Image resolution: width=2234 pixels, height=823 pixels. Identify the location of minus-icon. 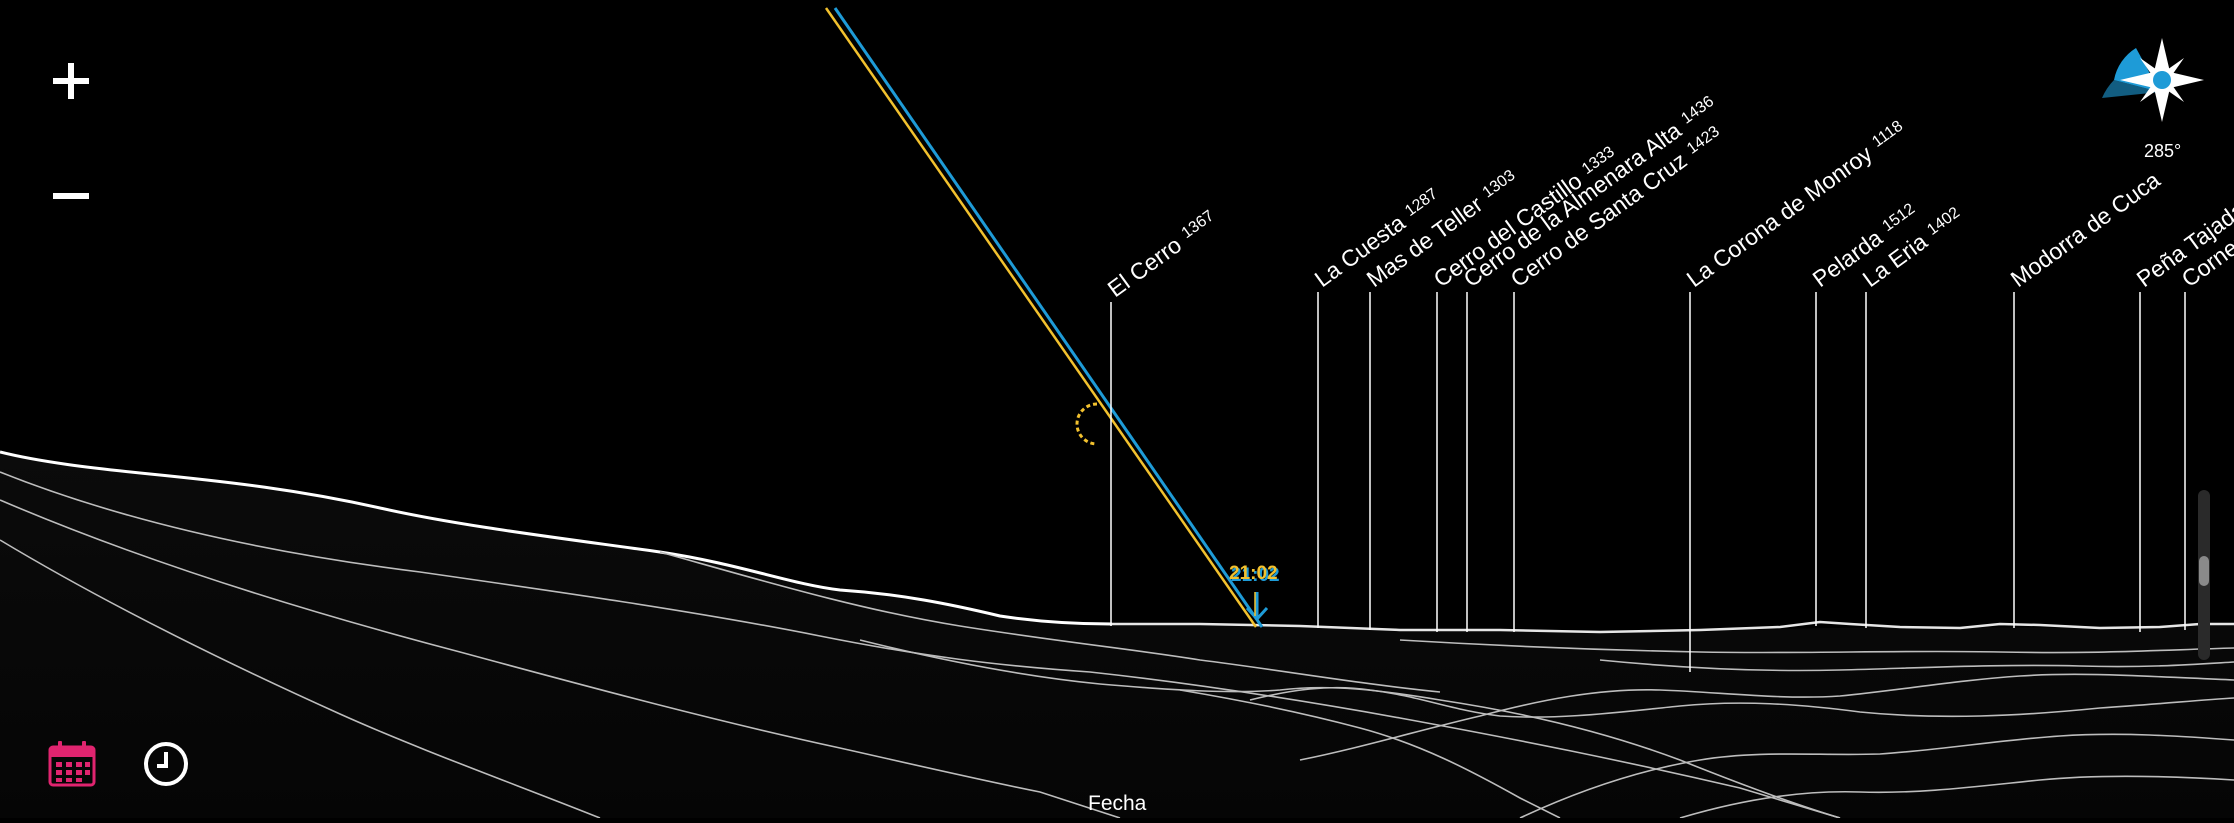
(71, 196).